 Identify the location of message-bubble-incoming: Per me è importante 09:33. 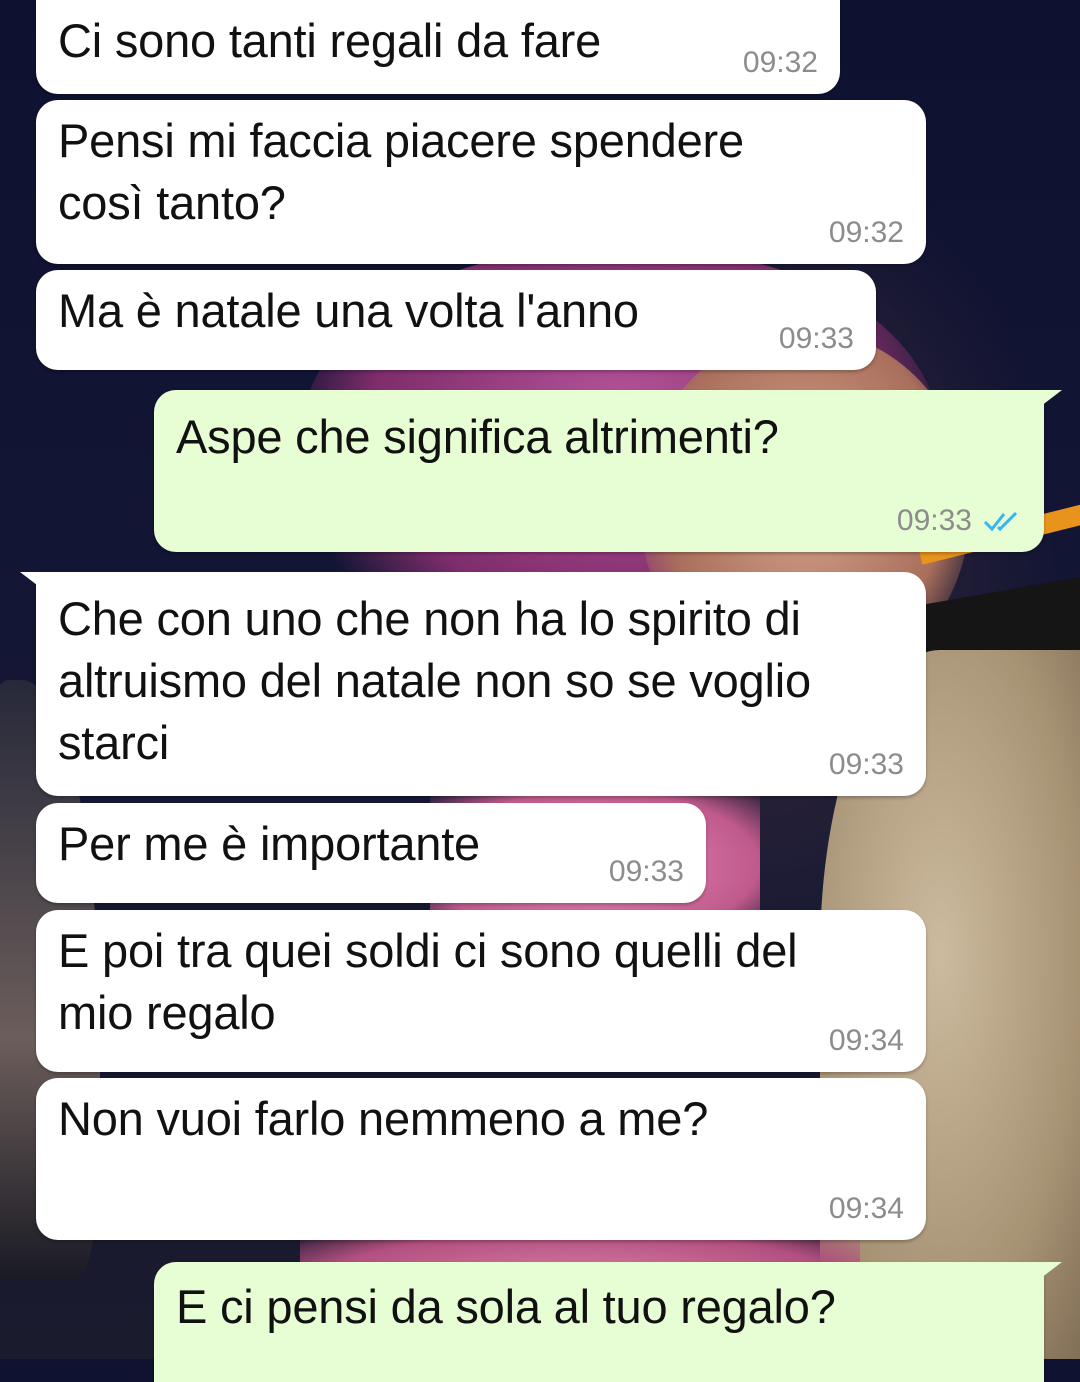
(371, 853).